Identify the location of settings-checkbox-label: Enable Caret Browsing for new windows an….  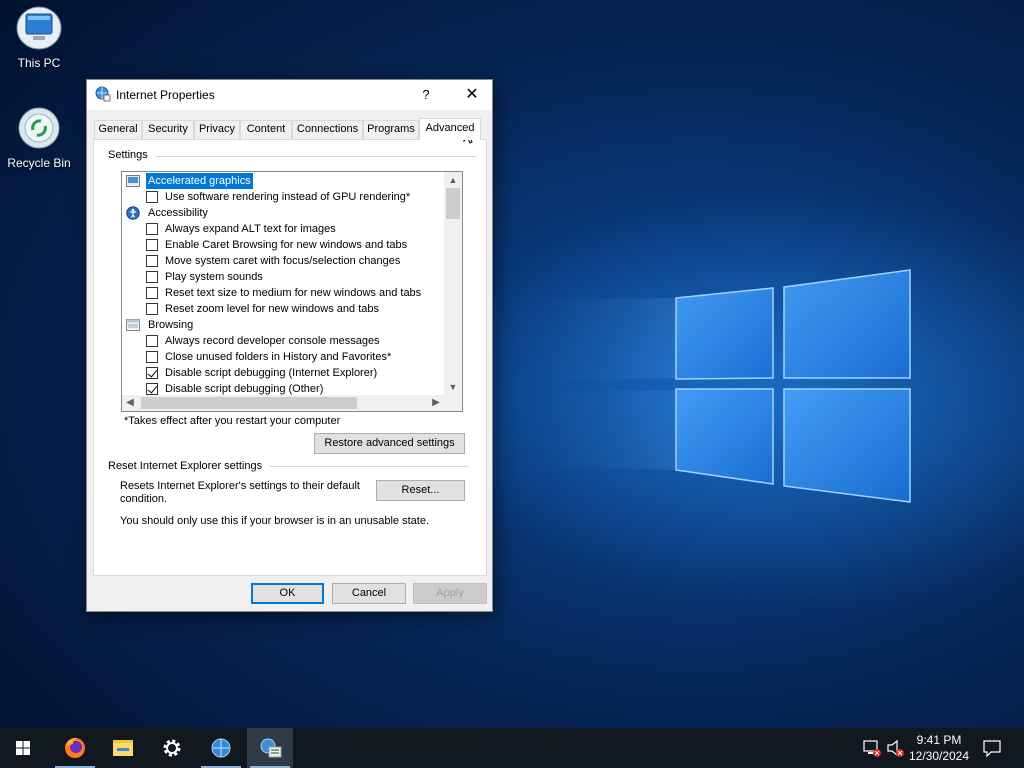
(286, 245).